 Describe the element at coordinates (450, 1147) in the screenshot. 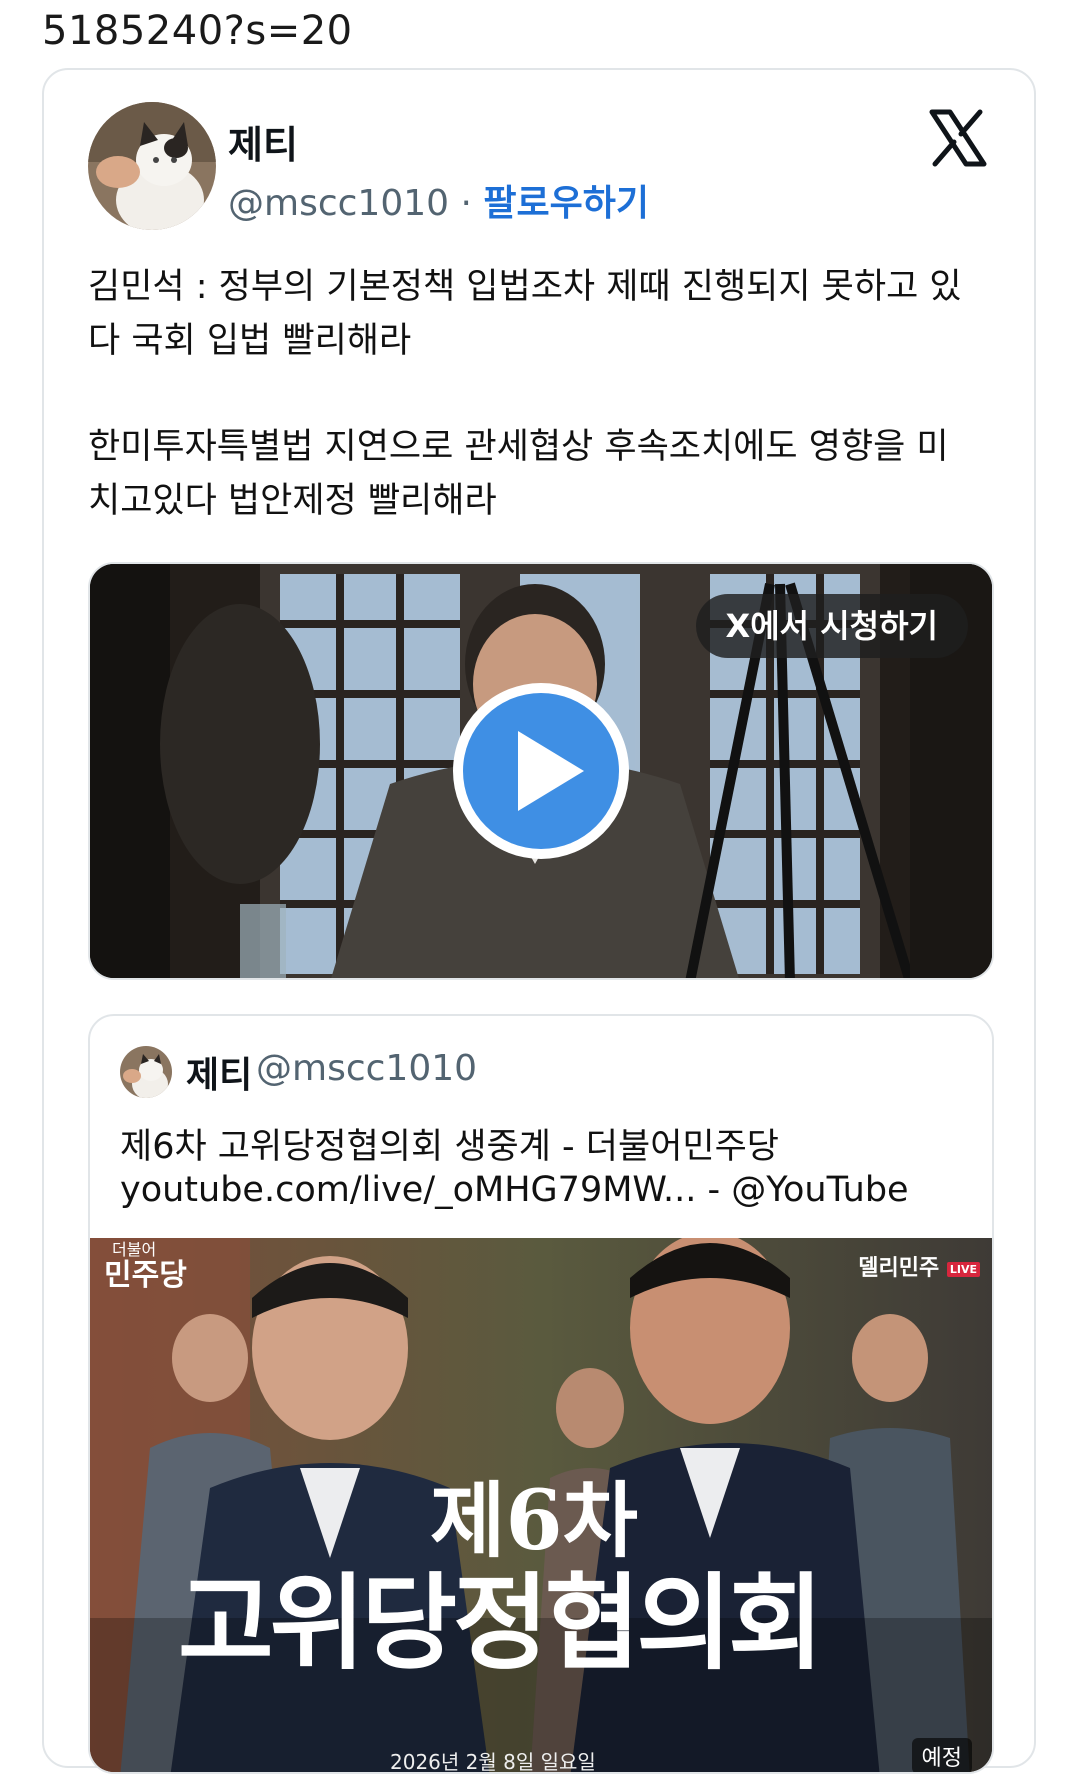

I see `quoted-text-title: 제6차 고위당정협의회 생중계 - 더불어민주당` at that location.